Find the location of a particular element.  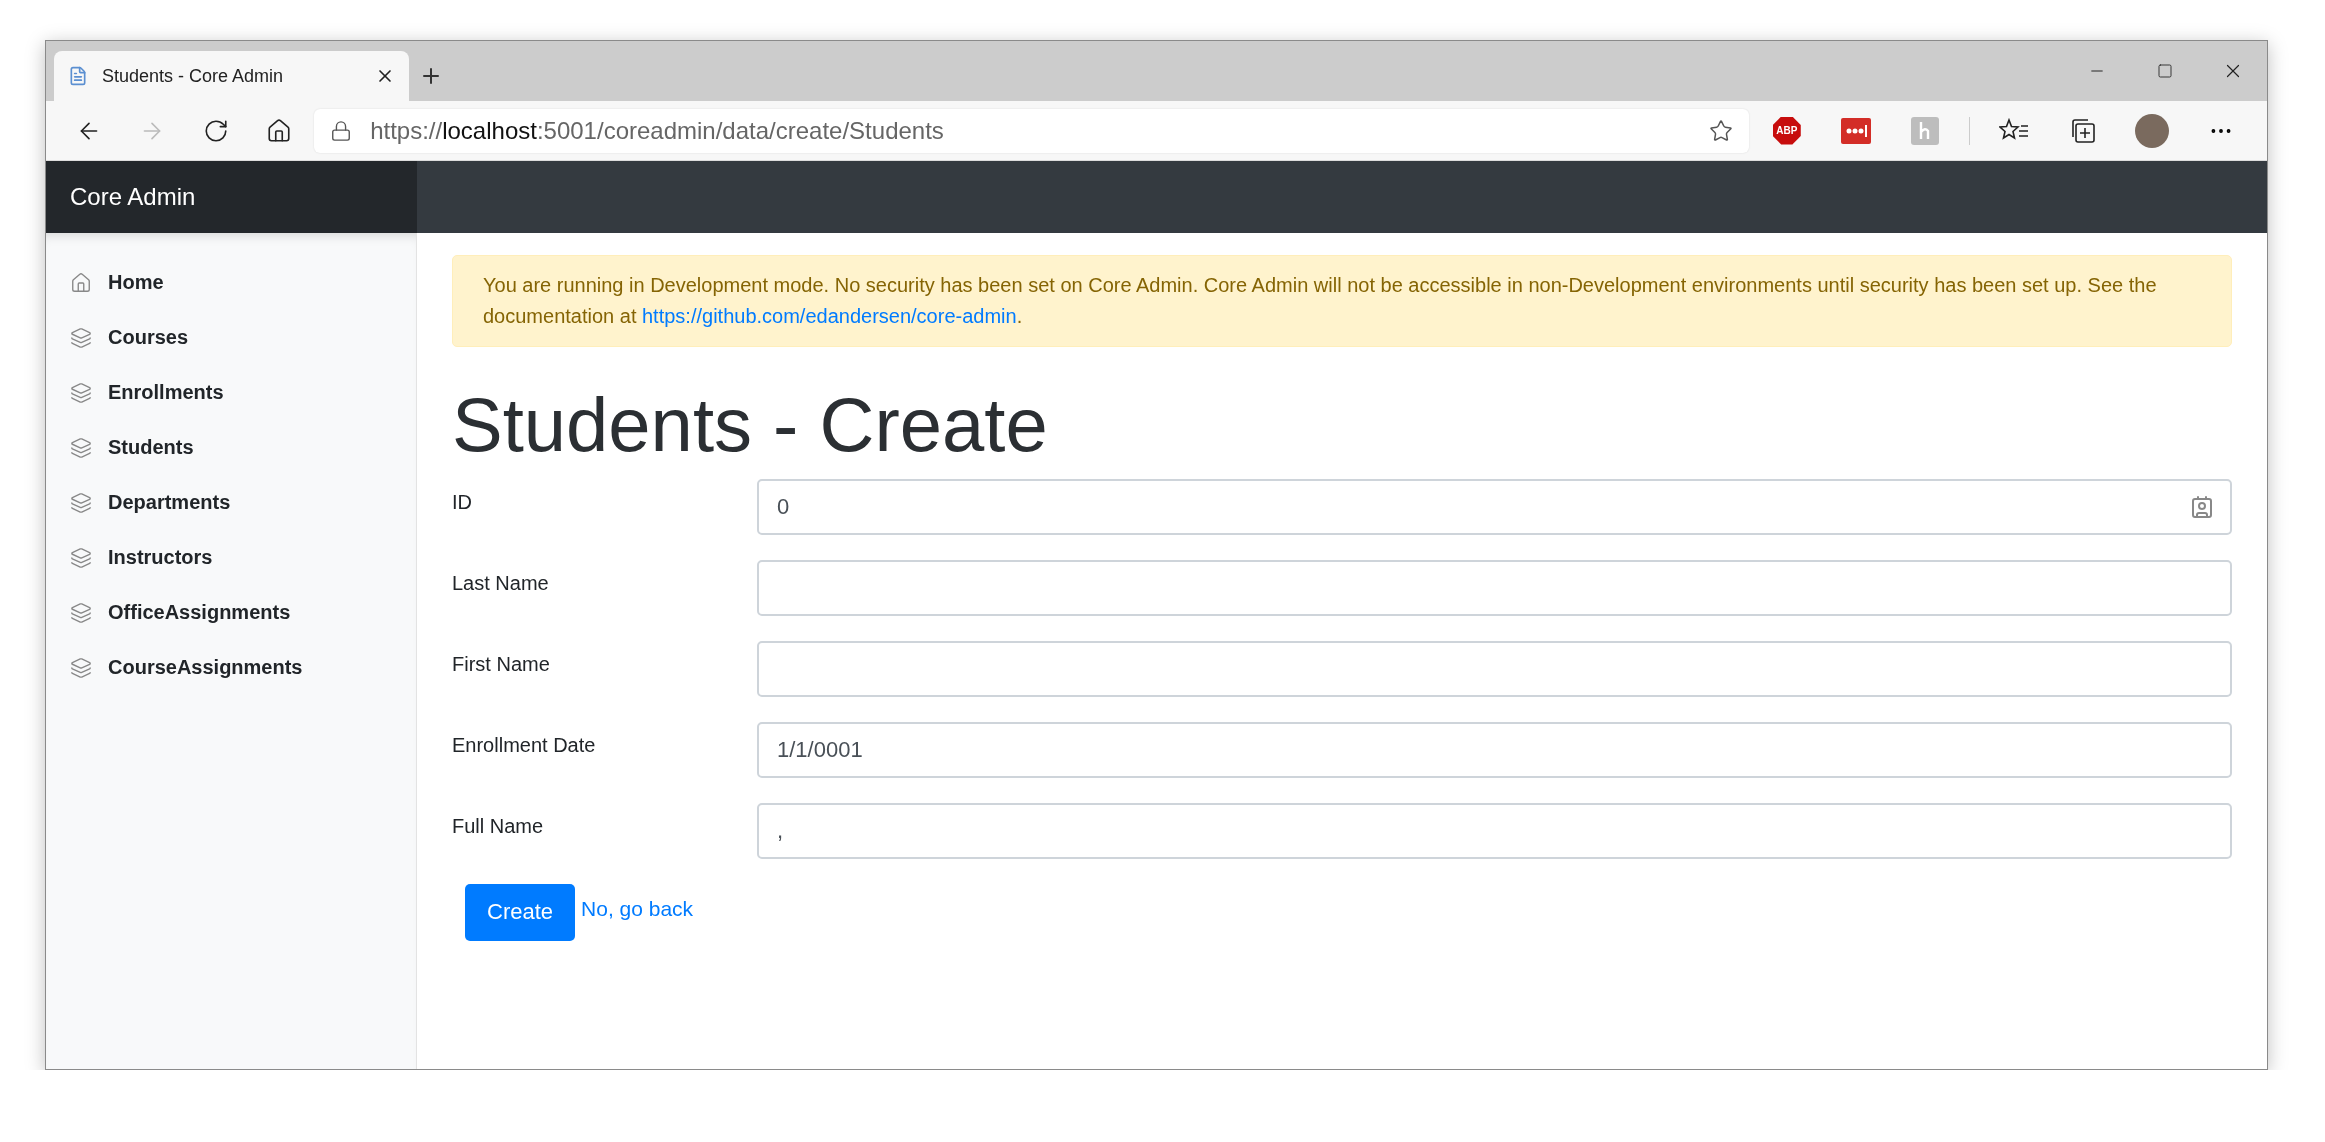

sidebar-item: Home is located at coordinates (231, 282).